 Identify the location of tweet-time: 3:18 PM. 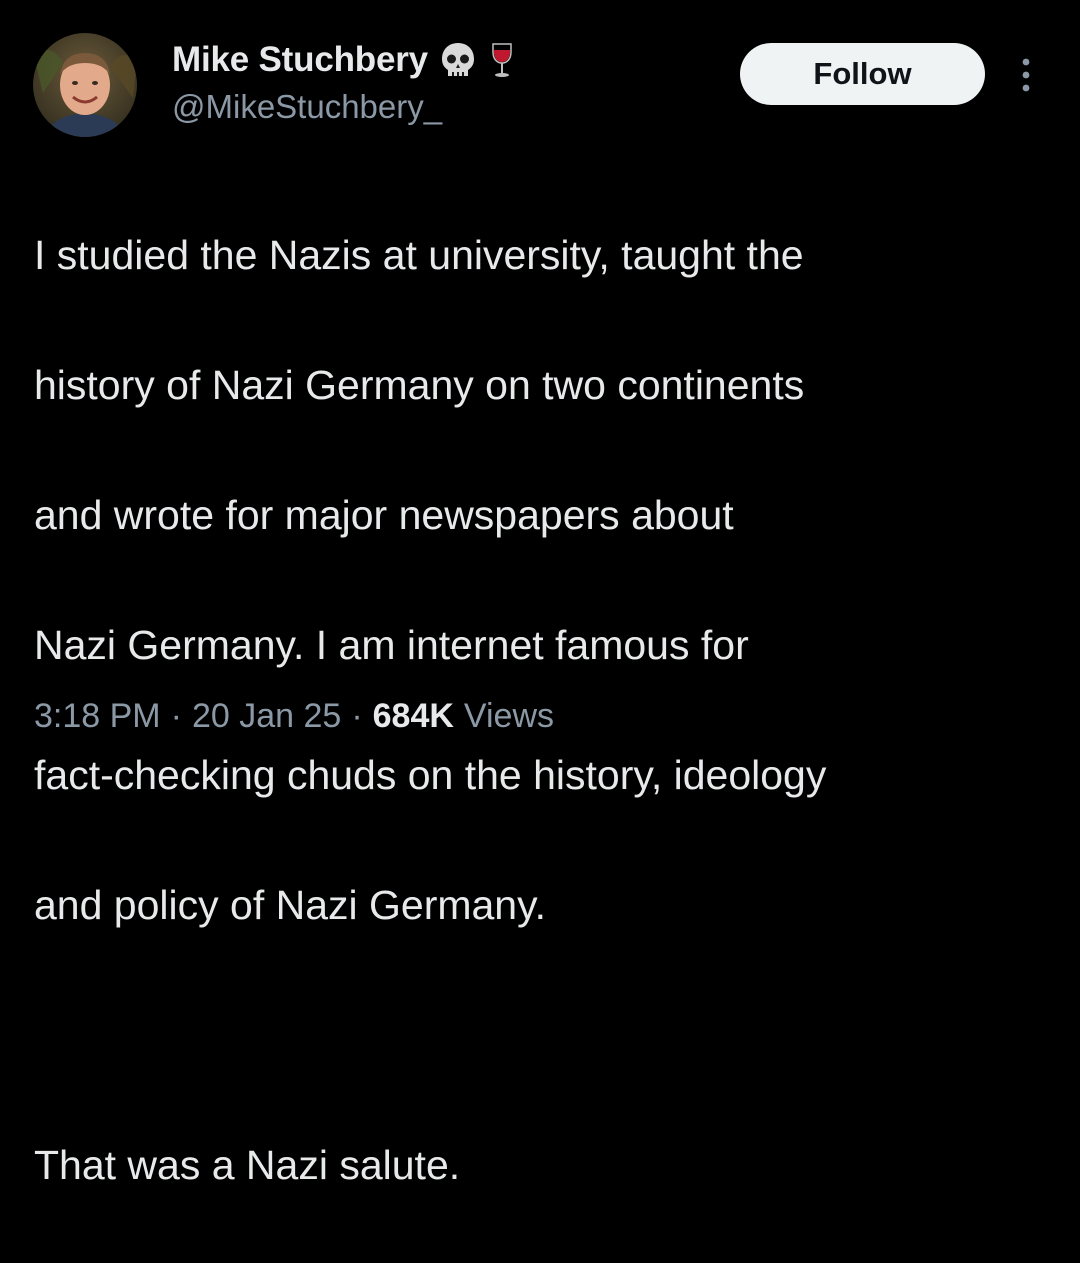
(97, 716).